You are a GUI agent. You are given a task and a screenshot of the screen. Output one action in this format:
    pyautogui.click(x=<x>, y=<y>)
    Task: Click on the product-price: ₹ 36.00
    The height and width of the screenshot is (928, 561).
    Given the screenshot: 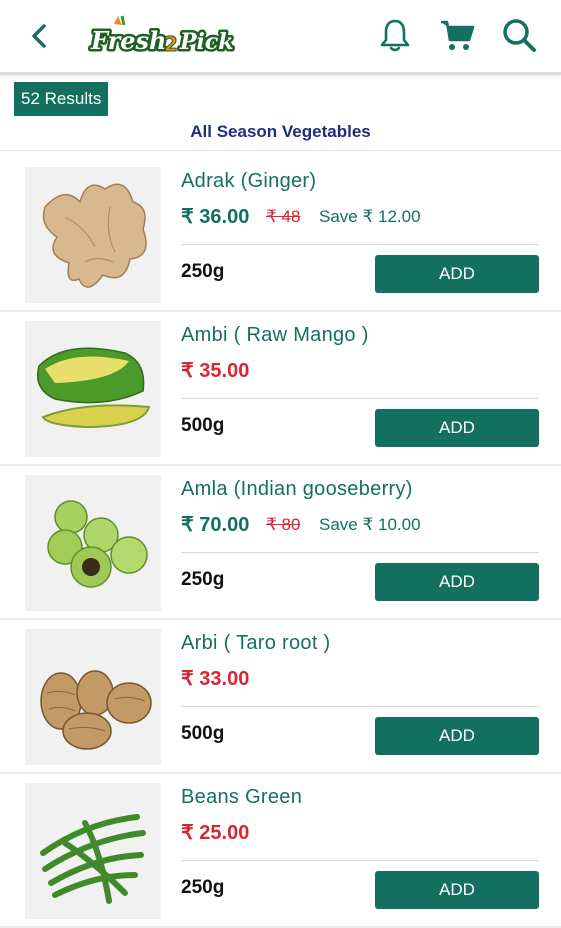 What is the action you would take?
    pyautogui.click(x=215, y=217)
    